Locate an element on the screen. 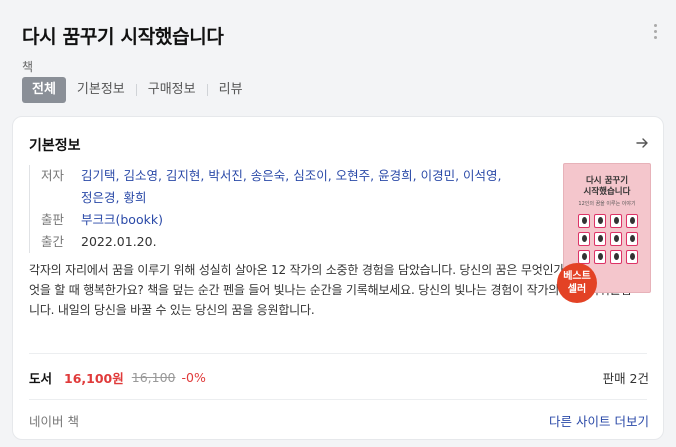  sales-count: 판매 2건 is located at coordinates (625, 378).